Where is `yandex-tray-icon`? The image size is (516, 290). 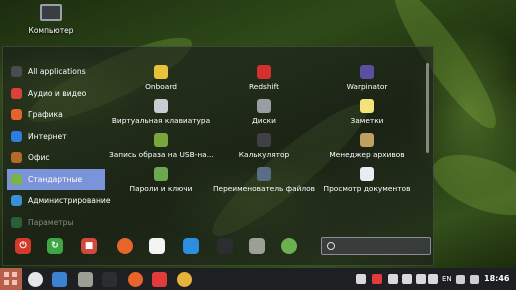
yandex-tray-icon is located at coordinates (377, 279).